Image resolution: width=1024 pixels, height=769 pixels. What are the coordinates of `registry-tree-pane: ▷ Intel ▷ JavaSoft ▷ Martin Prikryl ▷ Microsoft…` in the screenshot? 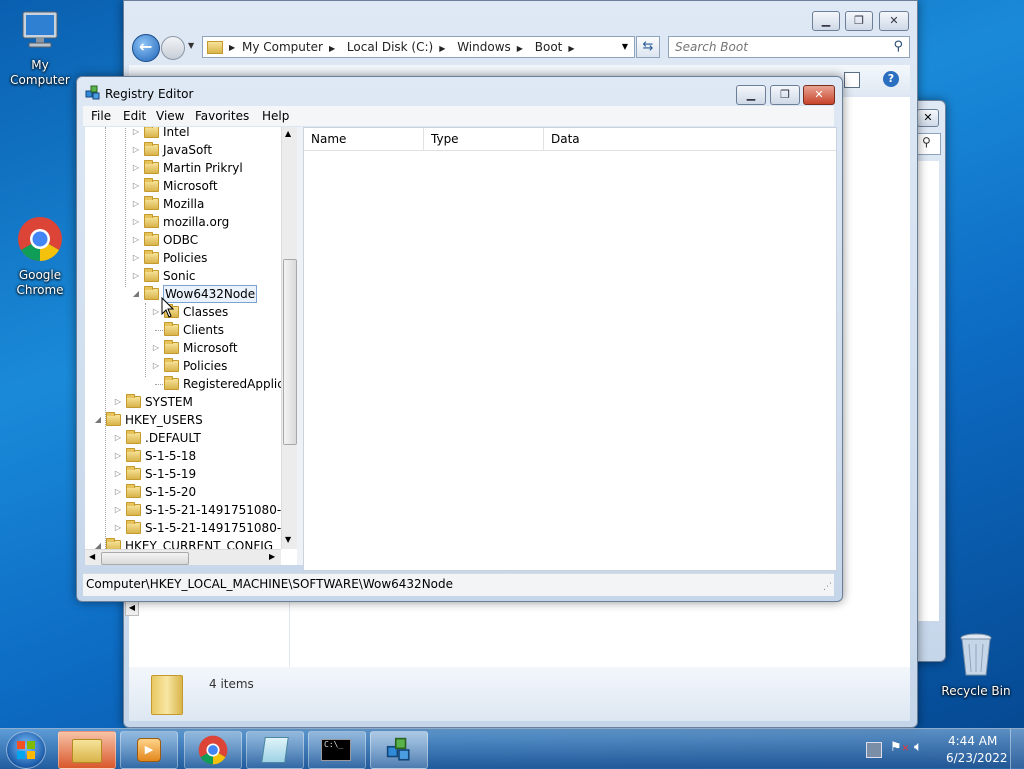 It's located at (191, 346).